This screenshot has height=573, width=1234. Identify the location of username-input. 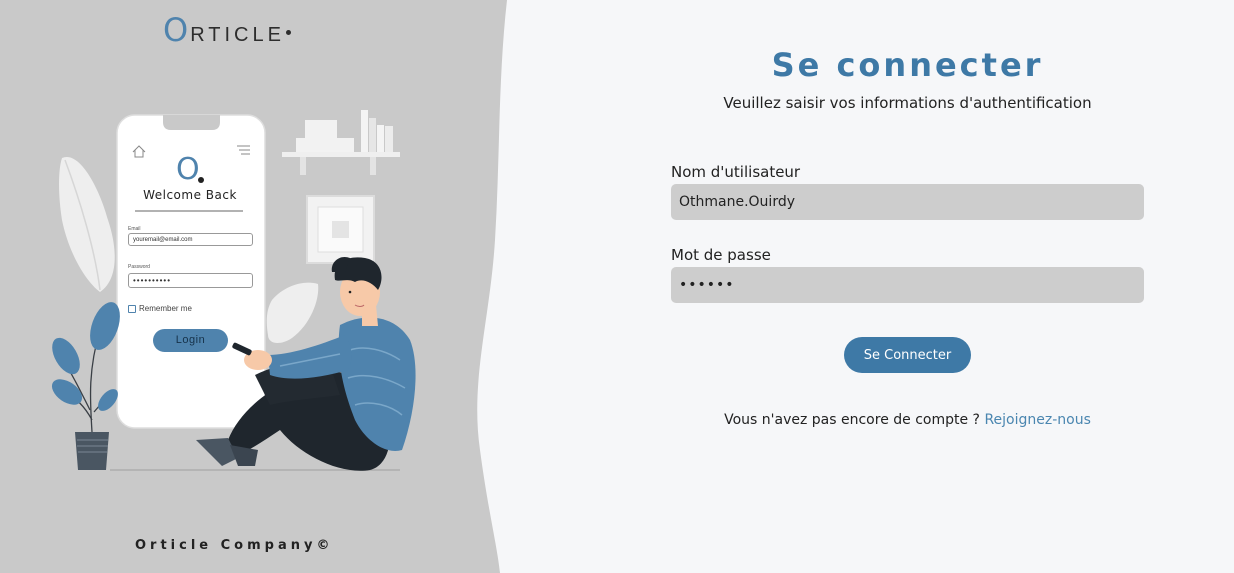
(907, 202).